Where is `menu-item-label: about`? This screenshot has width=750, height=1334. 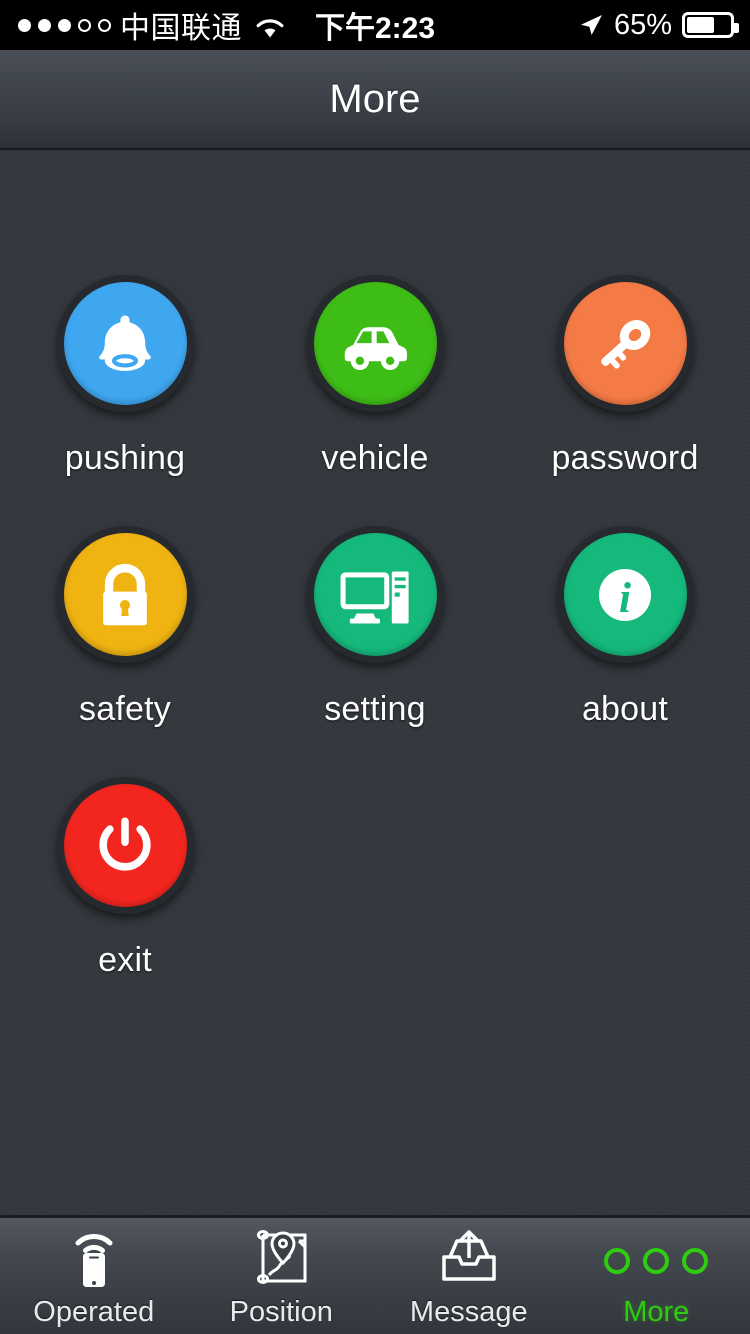 menu-item-label: about is located at coordinates (625, 709).